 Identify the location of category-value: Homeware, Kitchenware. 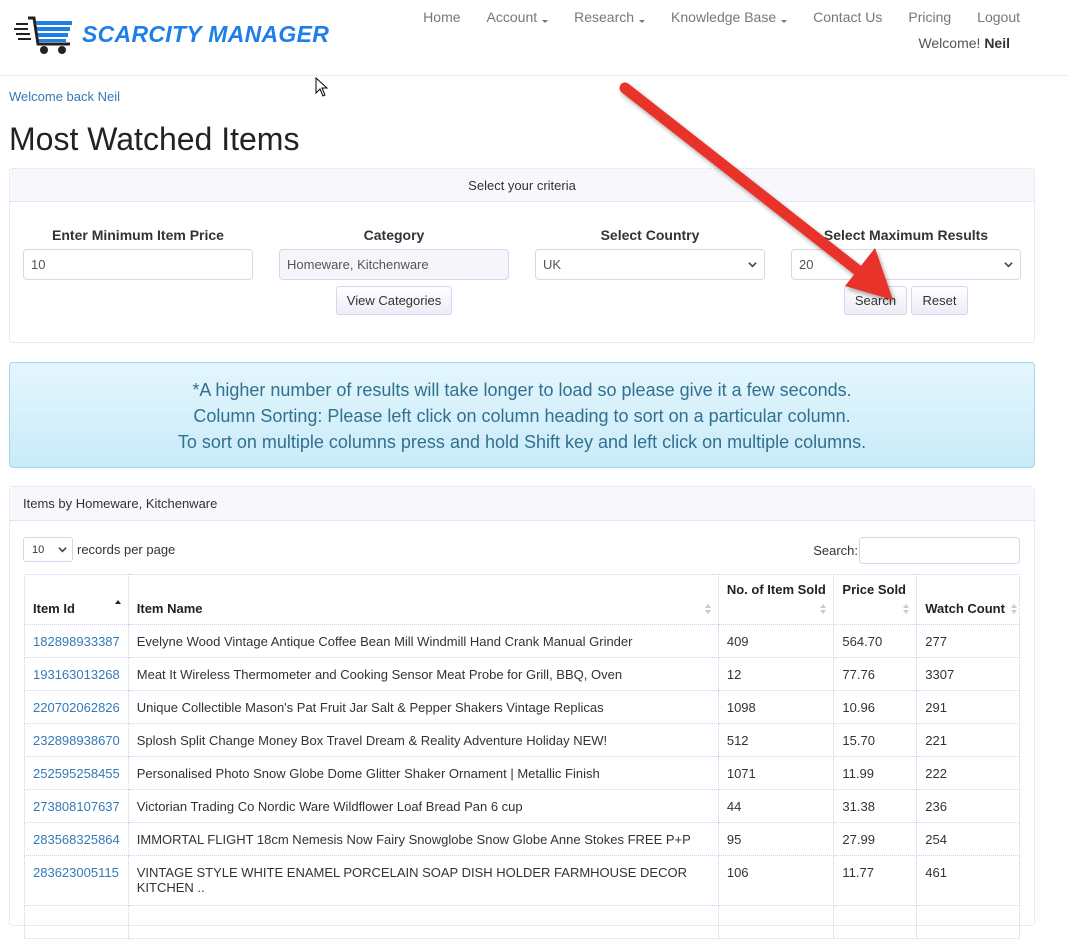
(358, 264).